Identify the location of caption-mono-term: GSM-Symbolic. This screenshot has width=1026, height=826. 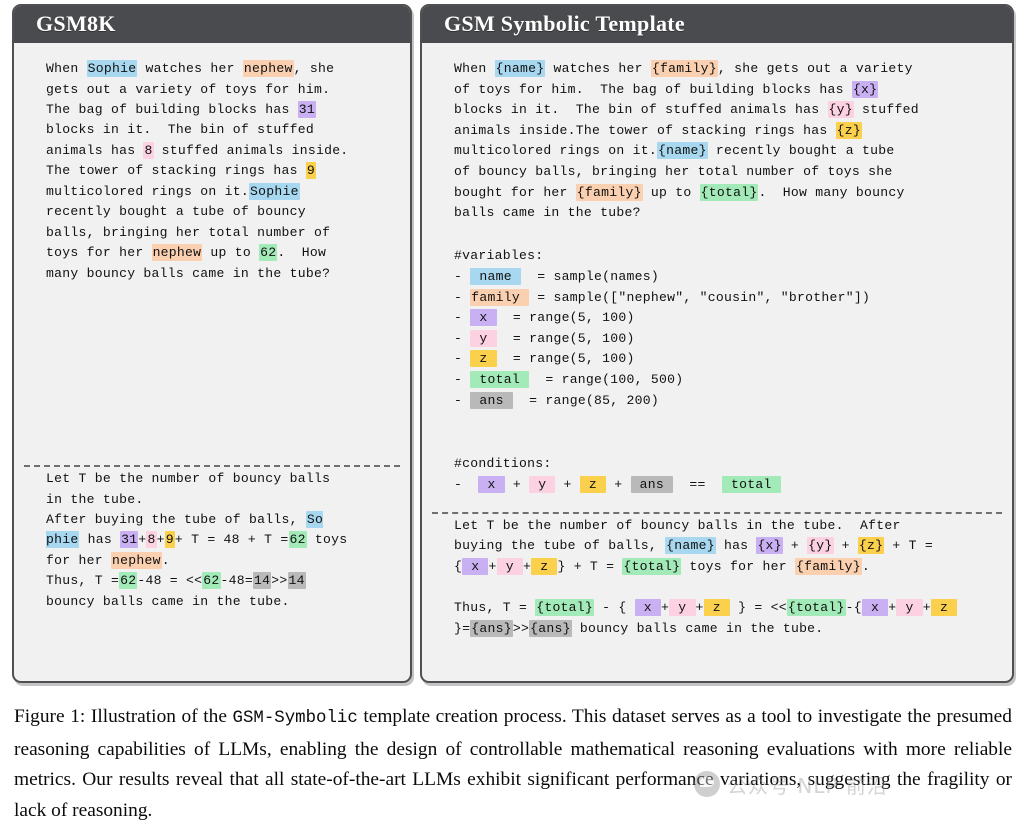
(295, 718).